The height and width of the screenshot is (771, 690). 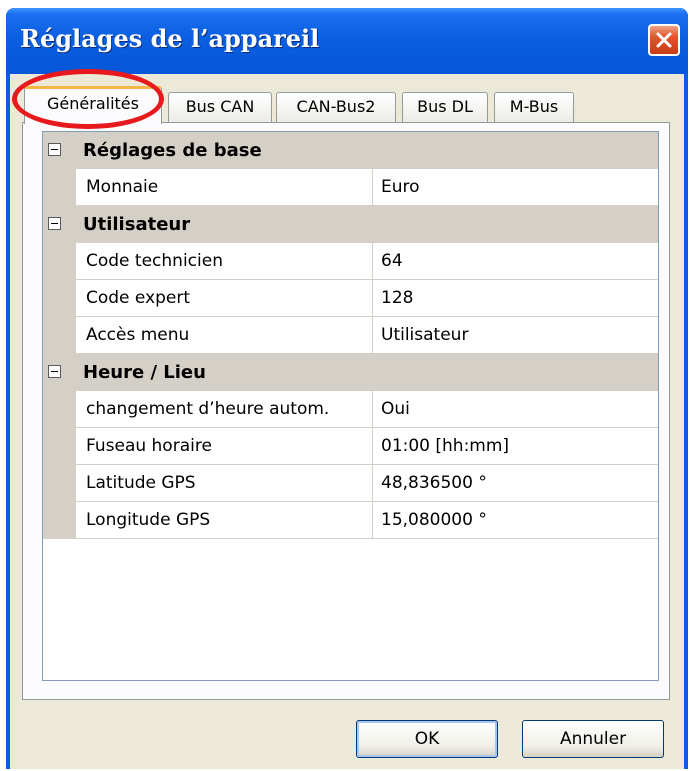 What do you see at coordinates (515, 446) in the screenshot?
I see `property-value: 01:00 [hh:mm]` at bounding box center [515, 446].